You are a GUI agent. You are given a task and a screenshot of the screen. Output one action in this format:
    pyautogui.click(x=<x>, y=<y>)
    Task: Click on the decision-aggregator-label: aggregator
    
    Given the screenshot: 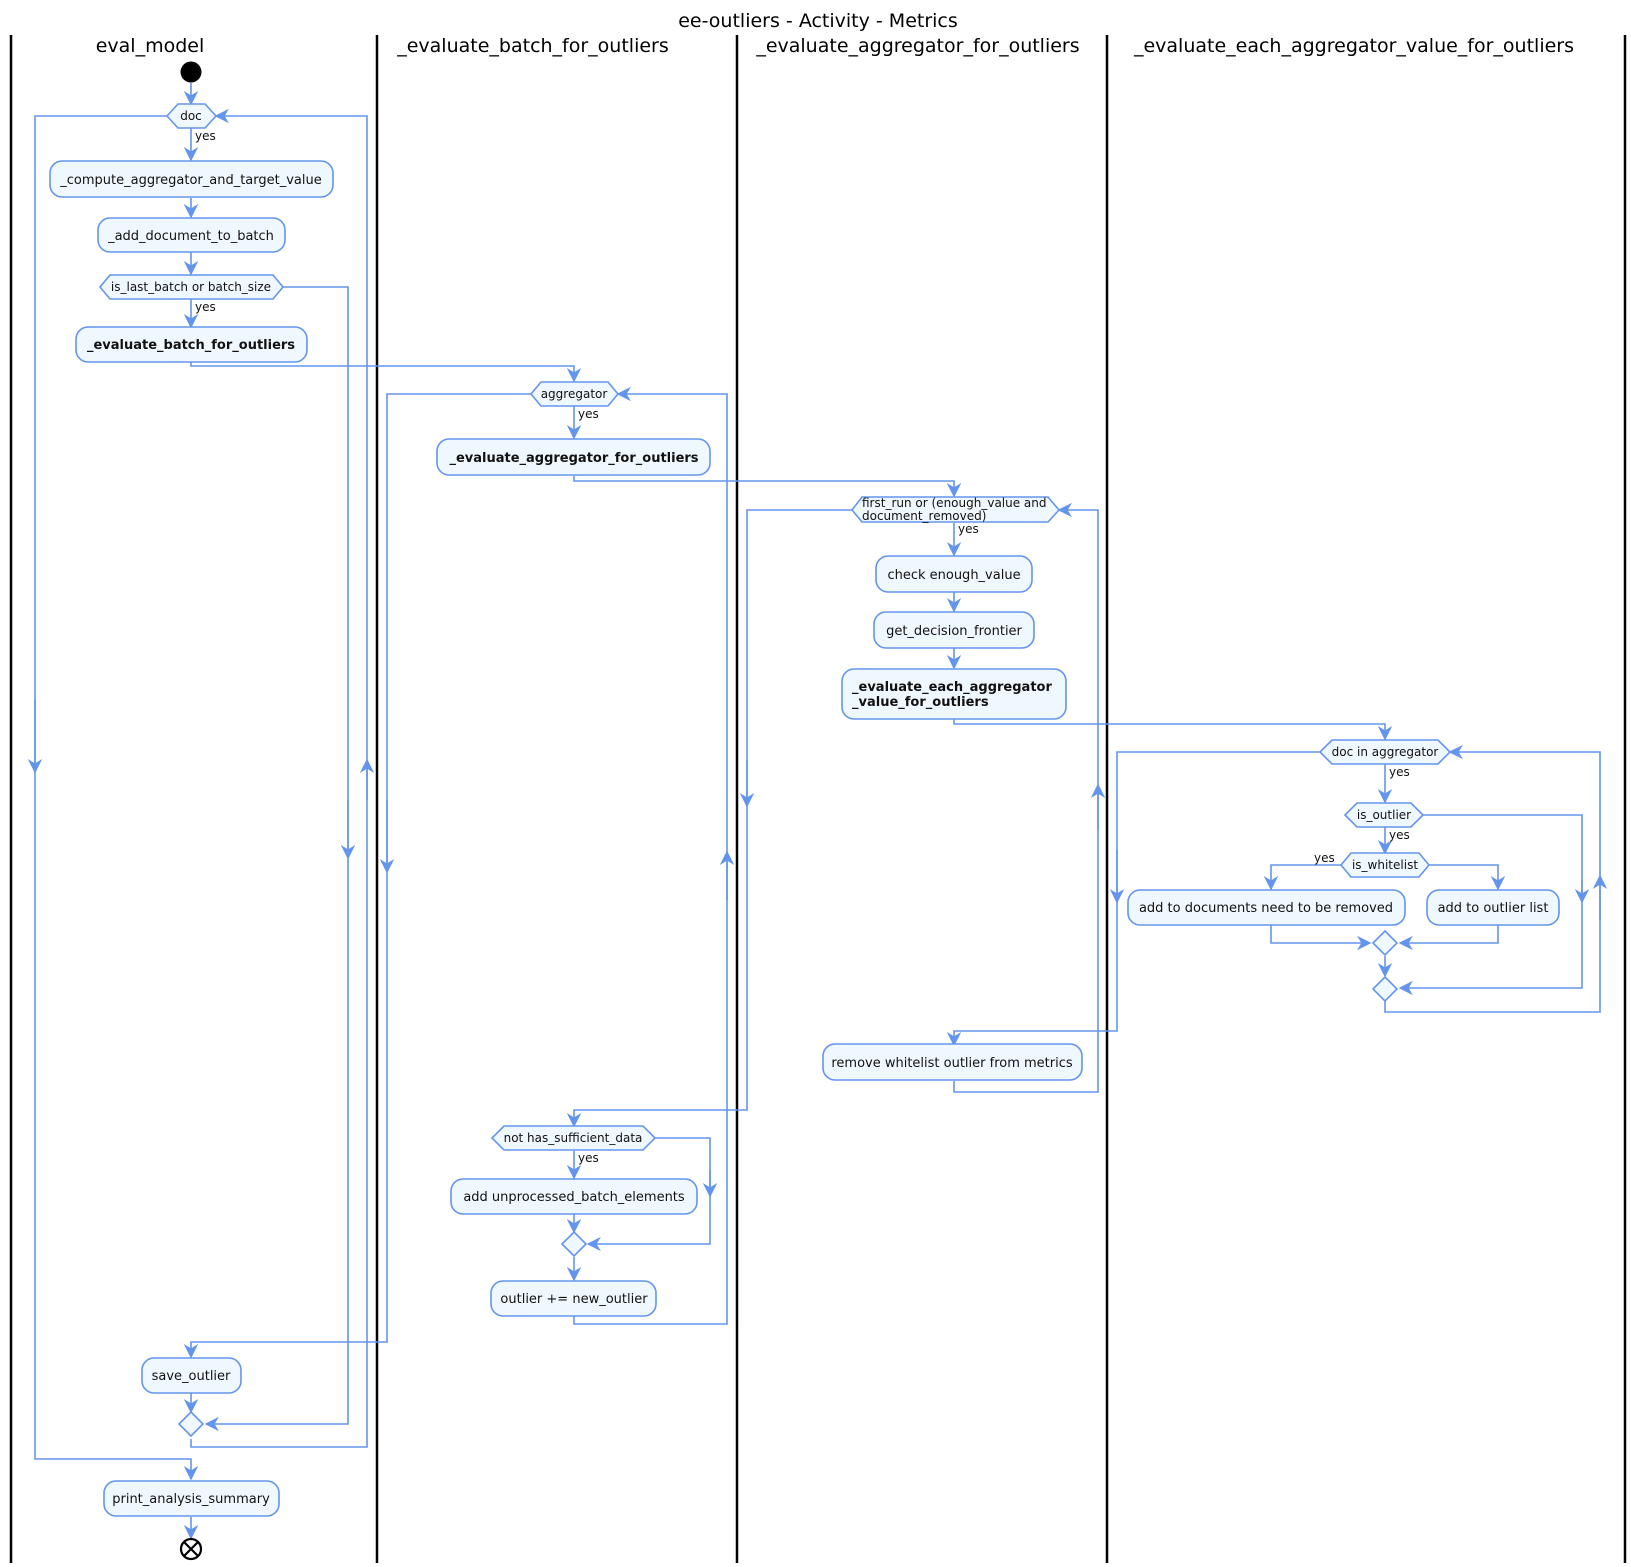 What is the action you would take?
    pyautogui.click(x=574, y=394)
    